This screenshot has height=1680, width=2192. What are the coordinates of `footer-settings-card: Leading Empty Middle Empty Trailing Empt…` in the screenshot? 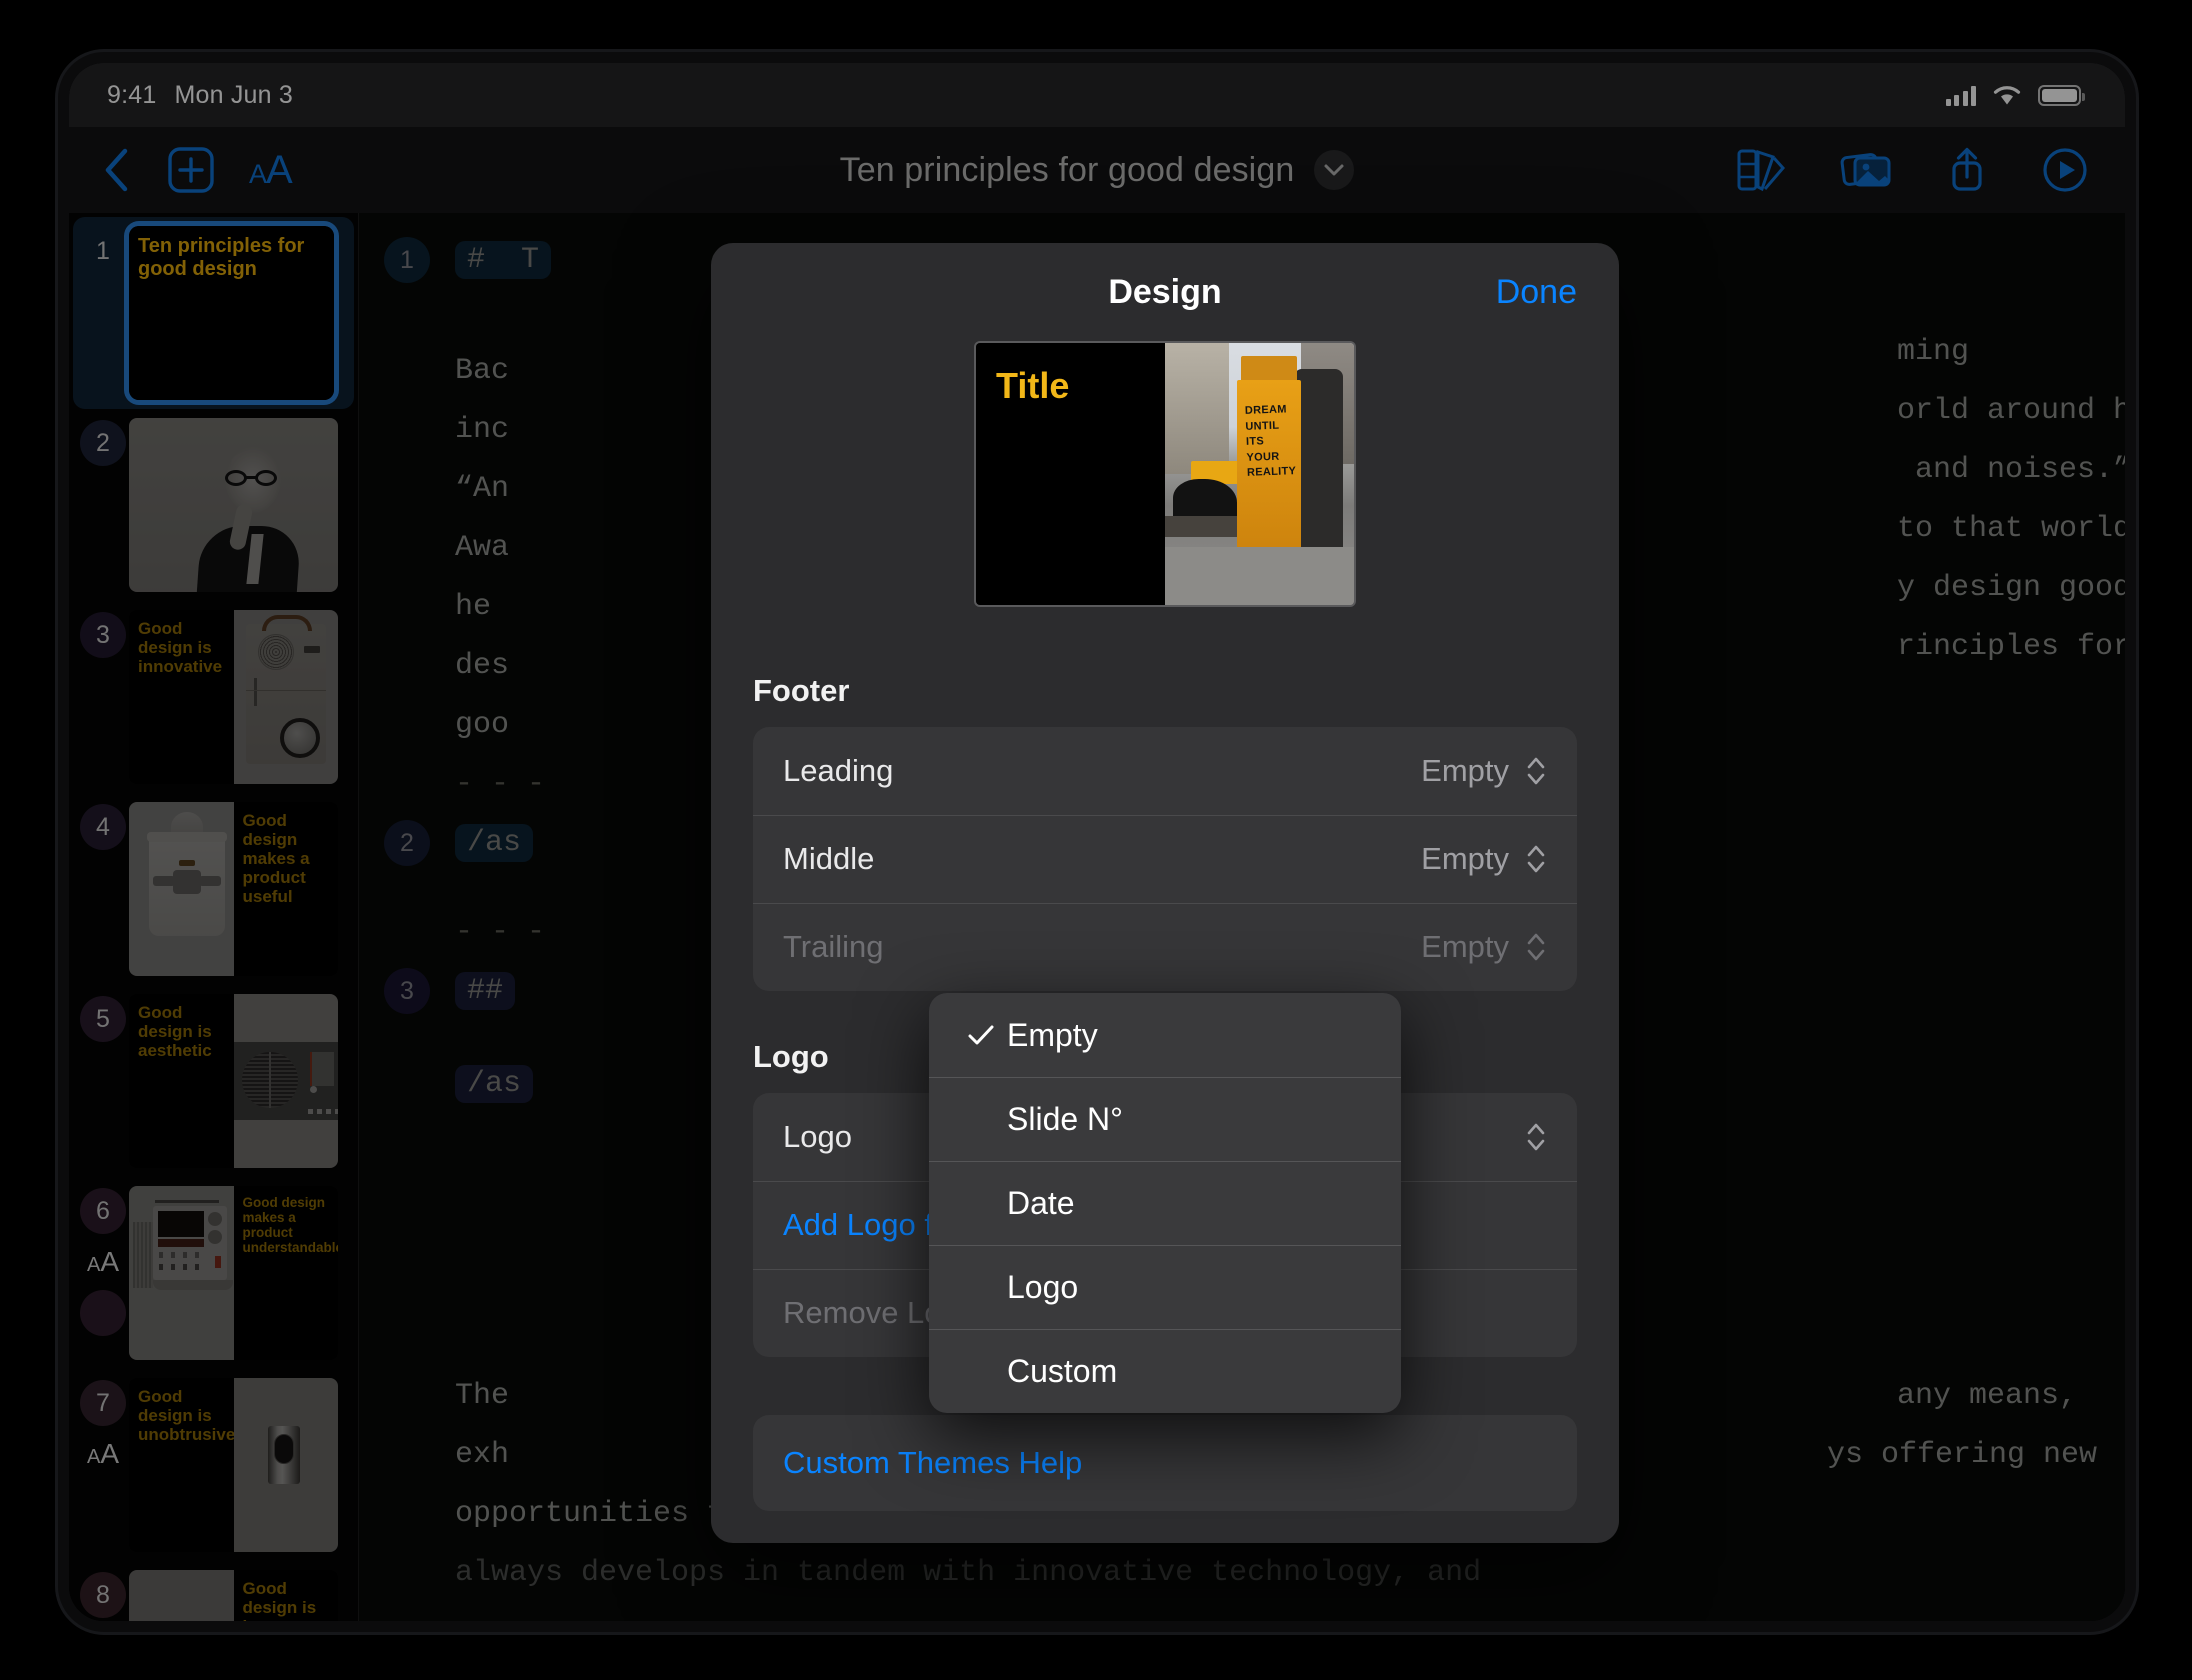 It's located at (1165, 859).